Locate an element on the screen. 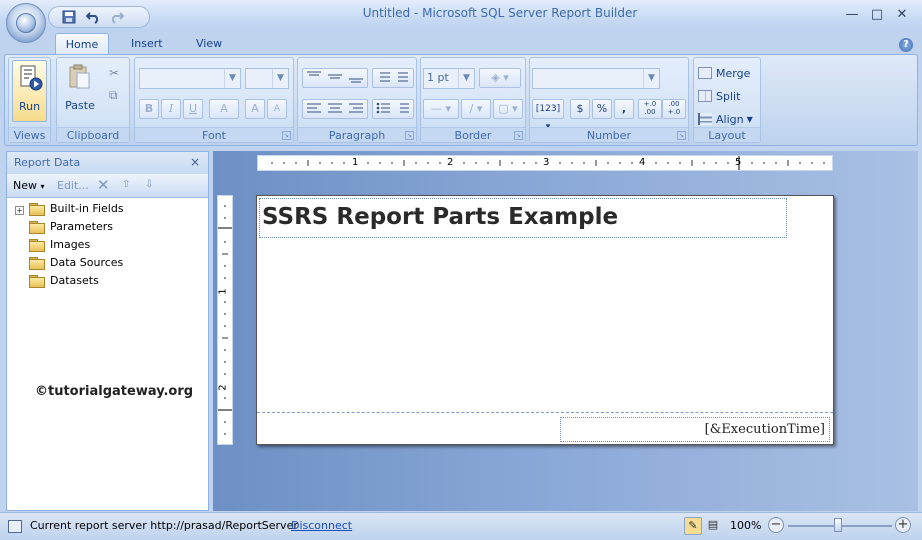 The image size is (922, 540). number-launcher-icon: ↘ is located at coordinates (681, 135).